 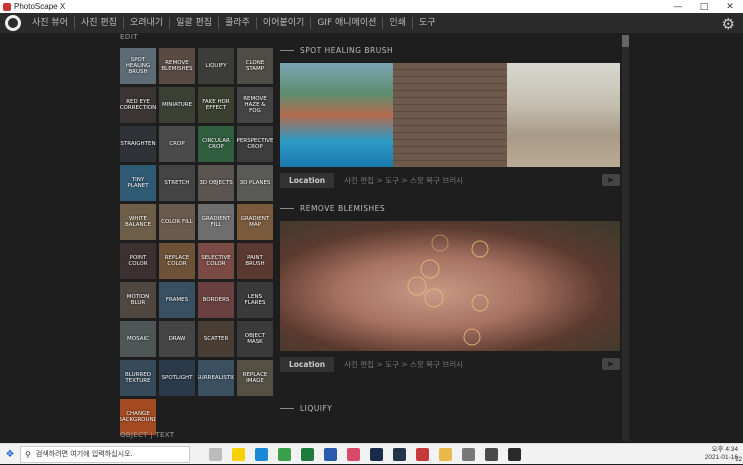 I want to click on tool-tile: STRETCH, so click(x=177, y=183).